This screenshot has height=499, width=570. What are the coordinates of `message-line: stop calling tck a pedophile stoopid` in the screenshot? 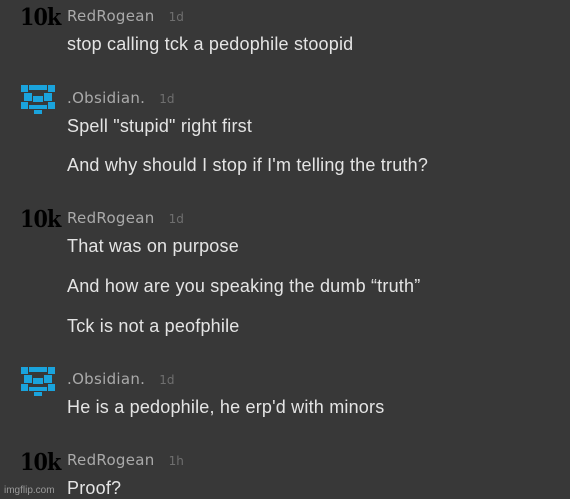 It's located at (210, 44).